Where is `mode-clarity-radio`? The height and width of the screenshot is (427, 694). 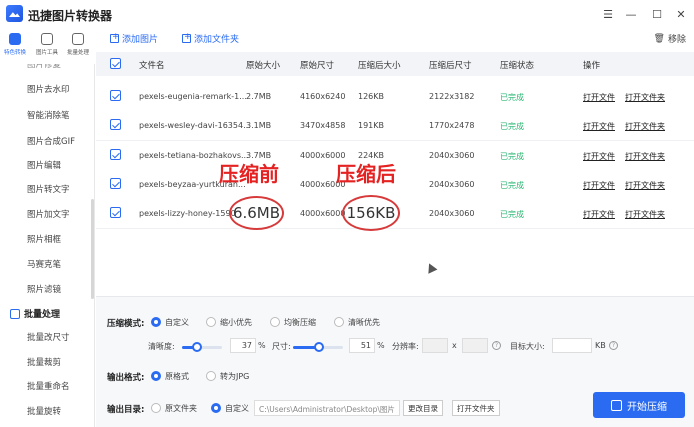
mode-clarity-radio is located at coordinates (339, 322).